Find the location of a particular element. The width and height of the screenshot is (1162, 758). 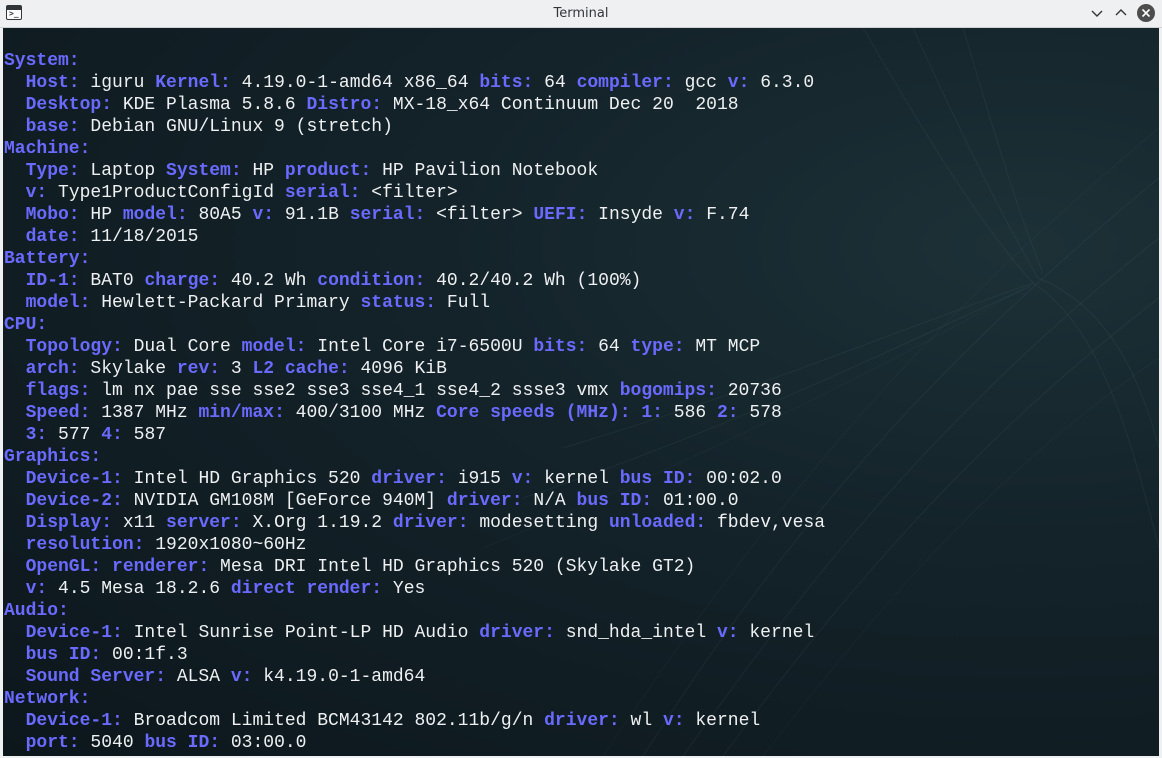

field-label: server: is located at coordinates (204, 523).